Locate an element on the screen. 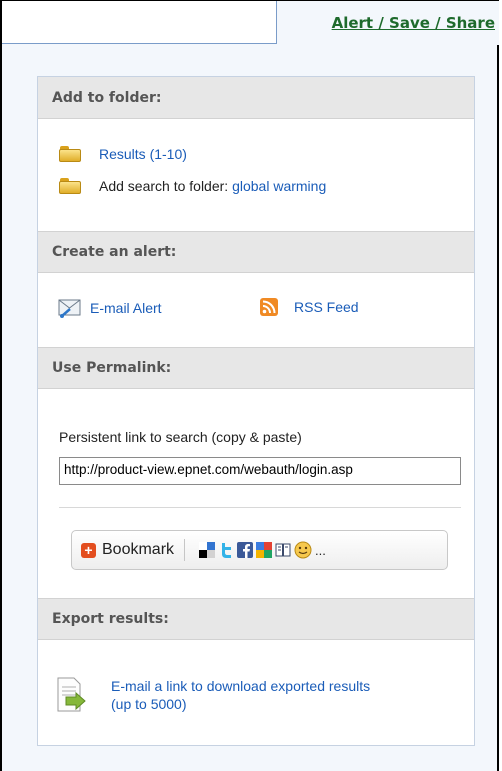 The image size is (502, 771). rss-feed-row: RSS Feed is located at coordinates (309, 307).